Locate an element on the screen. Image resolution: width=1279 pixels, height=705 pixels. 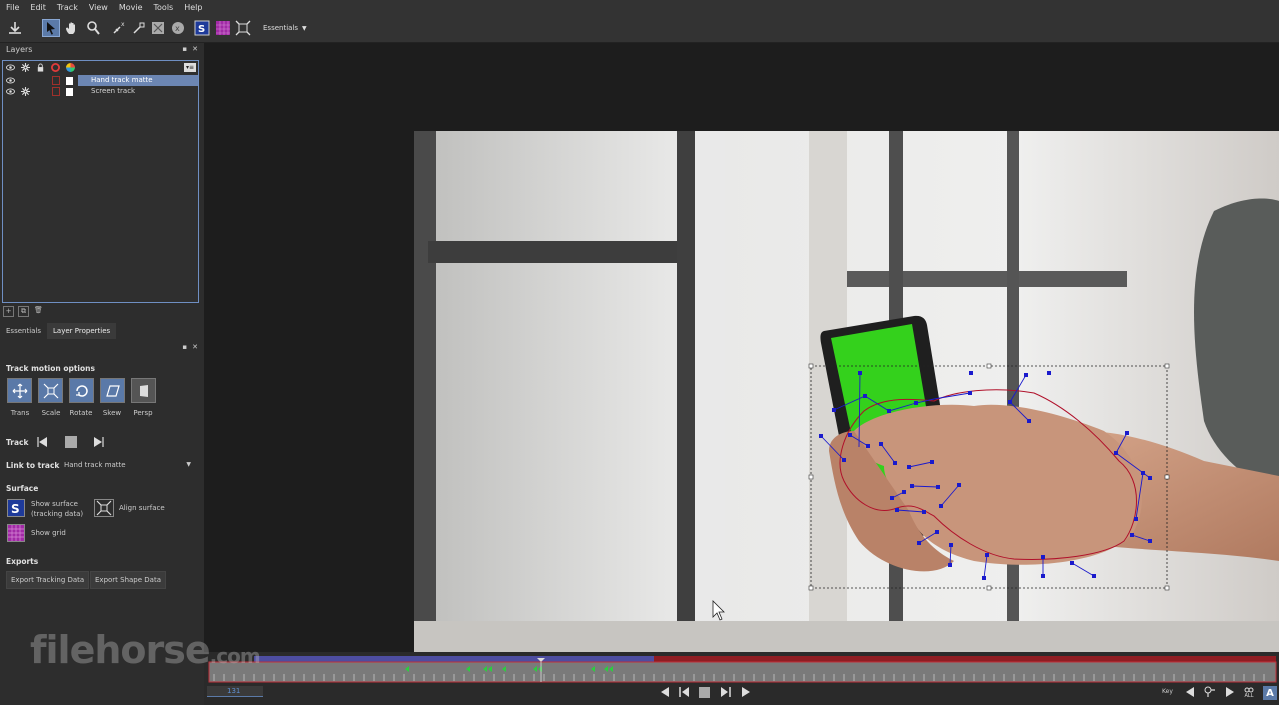
tab-essentials: Essentials is located at coordinates (23, 331).